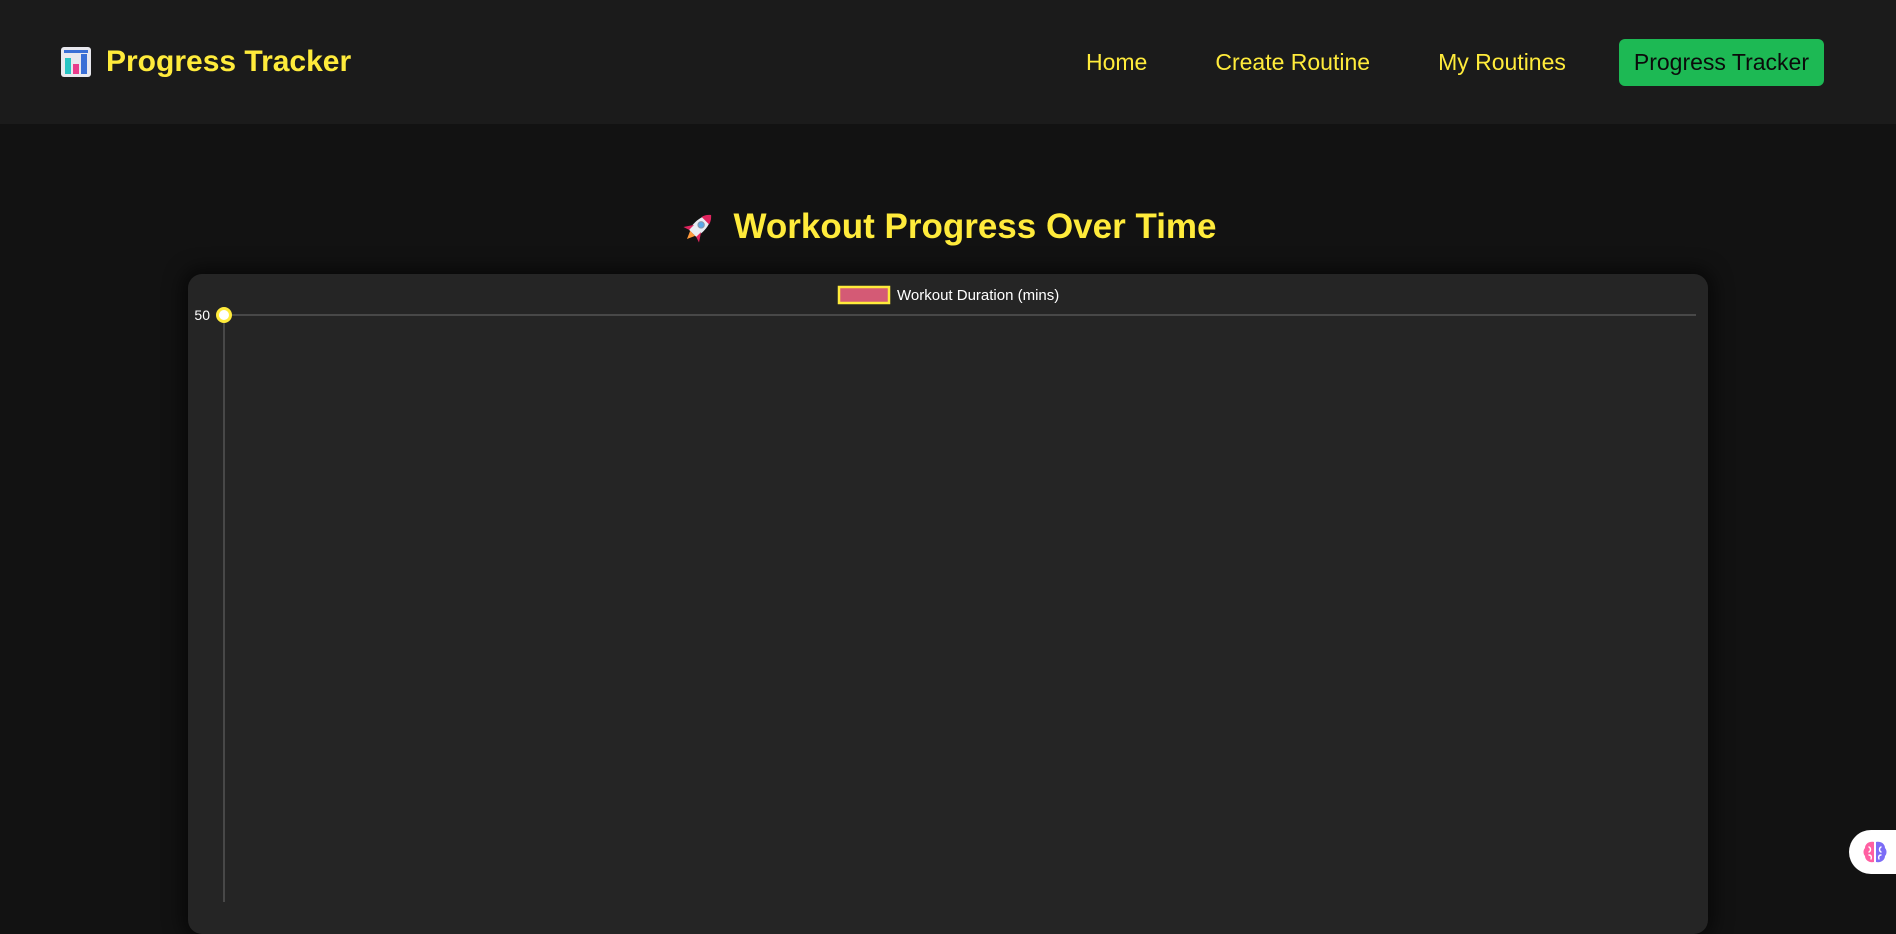 This screenshot has width=1896, height=934. What do you see at coordinates (945, 315) in the screenshot?
I see `chart-marks: 50` at bounding box center [945, 315].